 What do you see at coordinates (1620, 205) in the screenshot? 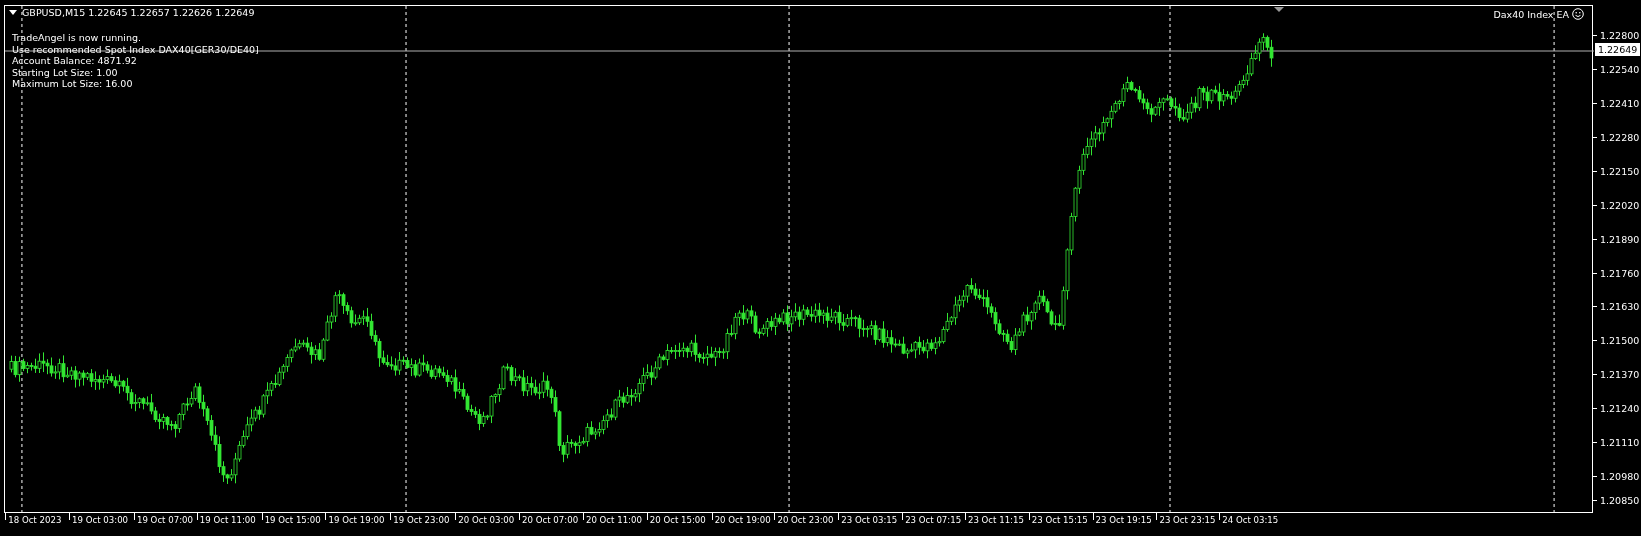
I see `price-label: 1.22020` at bounding box center [1620, 205].